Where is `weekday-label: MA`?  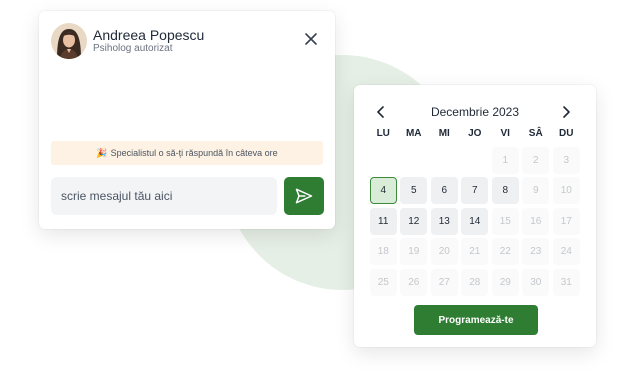 weekday-label: MA is located at coordinates (413, 133).